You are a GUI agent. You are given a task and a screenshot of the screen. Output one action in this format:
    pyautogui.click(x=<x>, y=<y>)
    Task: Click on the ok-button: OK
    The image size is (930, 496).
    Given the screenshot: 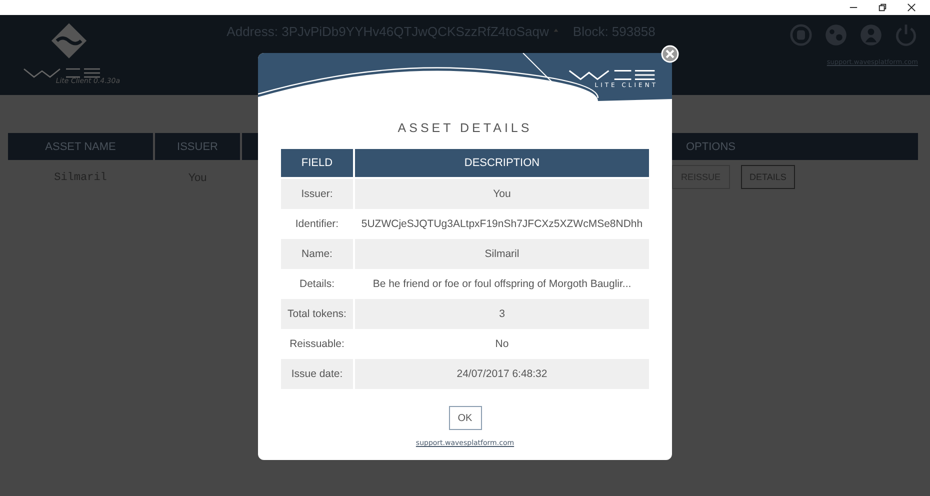 What is the action you would take?
    pyautogui.click(x=465, y=418)
    